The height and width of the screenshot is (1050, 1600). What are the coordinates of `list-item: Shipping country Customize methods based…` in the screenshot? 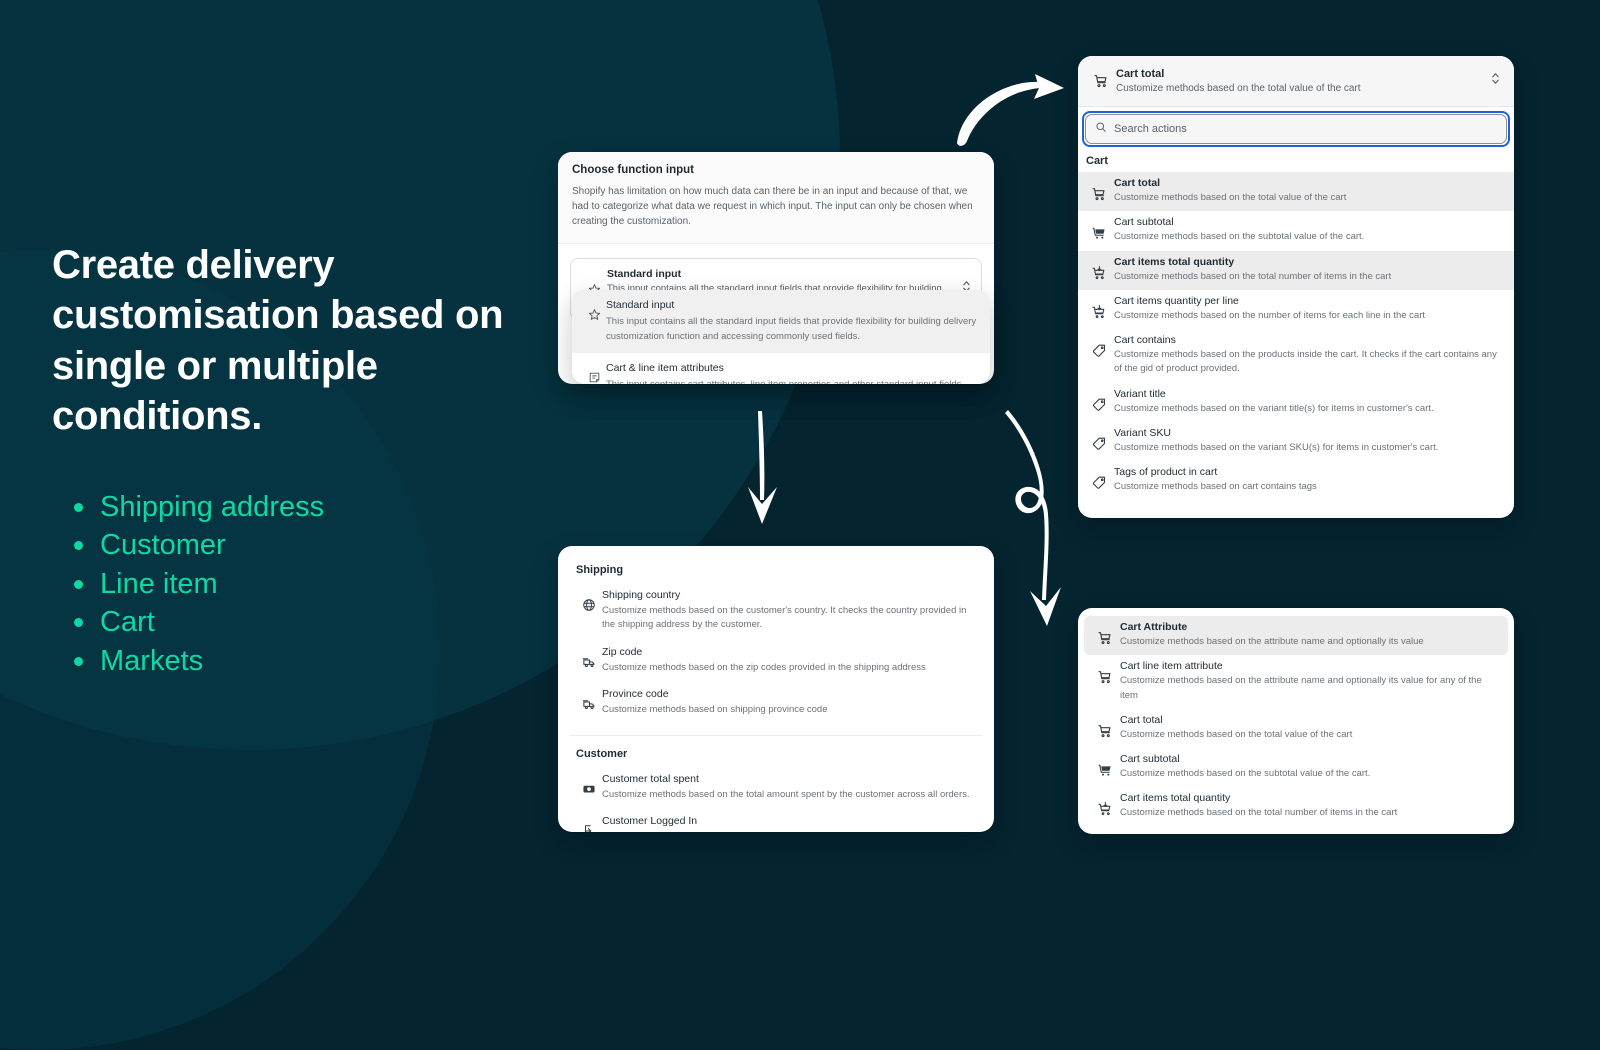 It's located at (776, 612).